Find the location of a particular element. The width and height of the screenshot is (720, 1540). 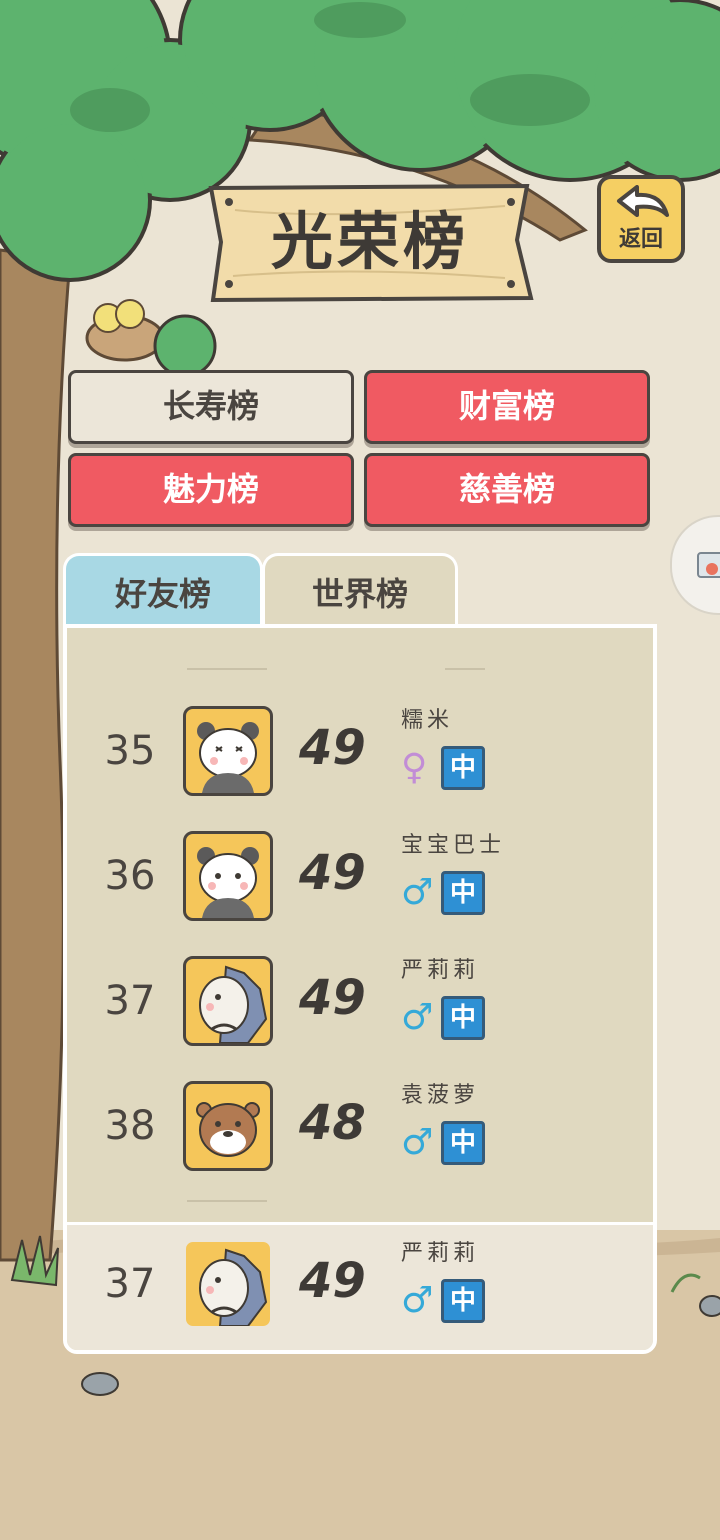

leaderboard-row: 36 49 宝宝巴士 ♂ 中 is located at coordinates (360, 884).